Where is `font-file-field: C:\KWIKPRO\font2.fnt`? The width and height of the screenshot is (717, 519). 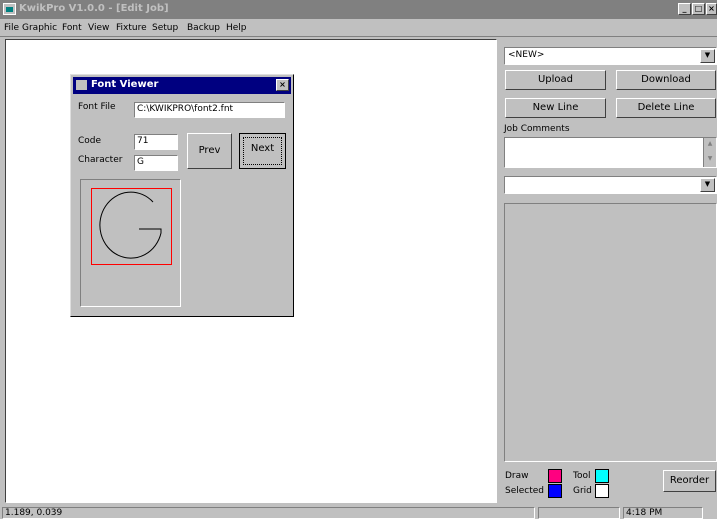 font-file-field: C:\KWIKPRO\font2.fnt is located at coordinates (209, 110).